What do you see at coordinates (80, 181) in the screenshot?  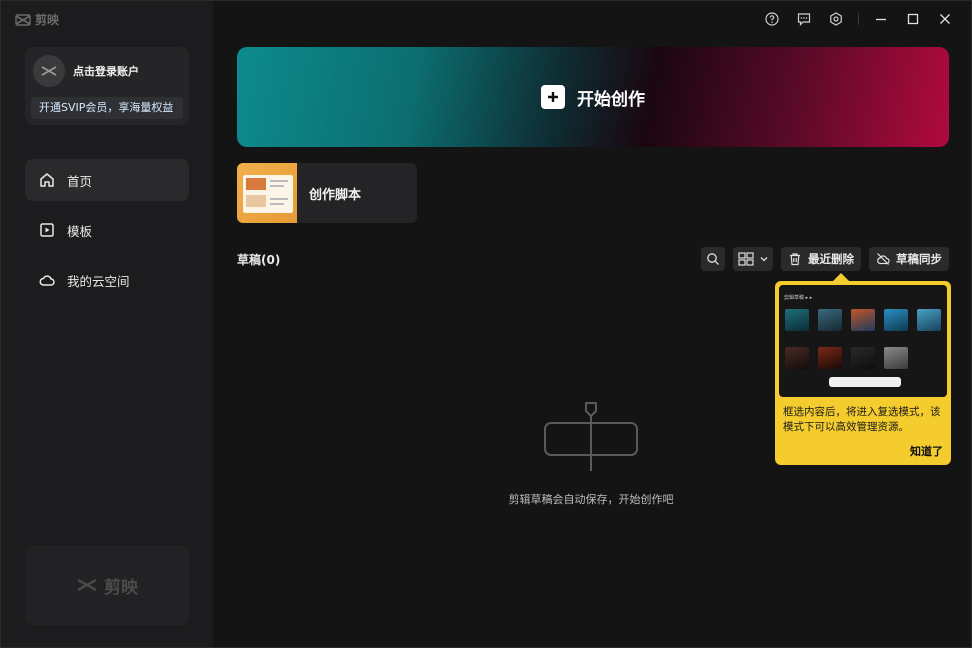 I see `sidebar-item-label: 首页` at bounding box center [80, 181].